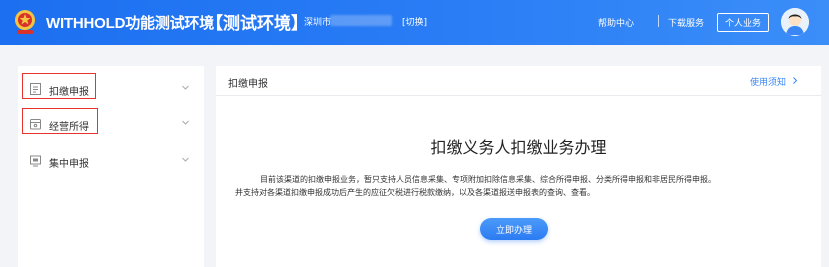 This screenshot has height=267, width=829. I want to click on sidebar-item-centralized-declaration: 集中申报, so click(111, 161).